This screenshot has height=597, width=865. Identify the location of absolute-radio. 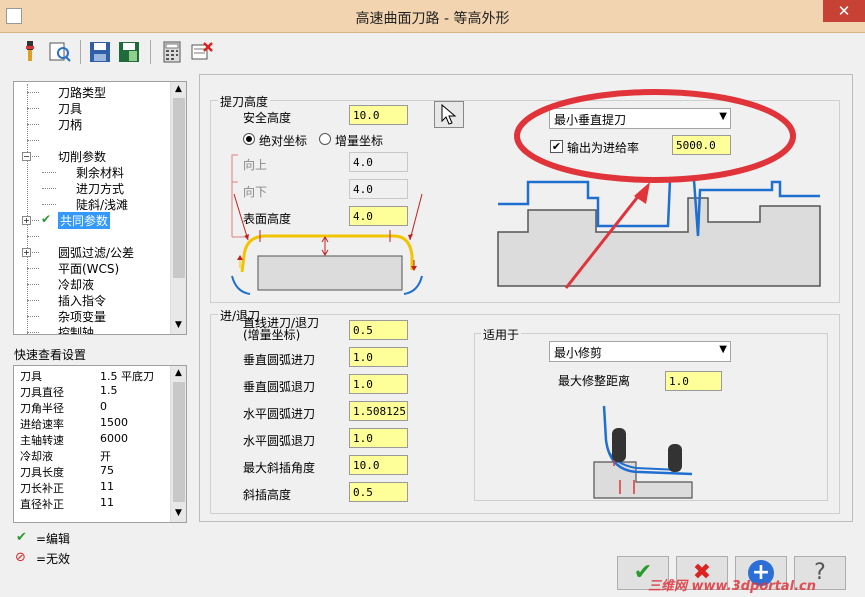
(249, 139).